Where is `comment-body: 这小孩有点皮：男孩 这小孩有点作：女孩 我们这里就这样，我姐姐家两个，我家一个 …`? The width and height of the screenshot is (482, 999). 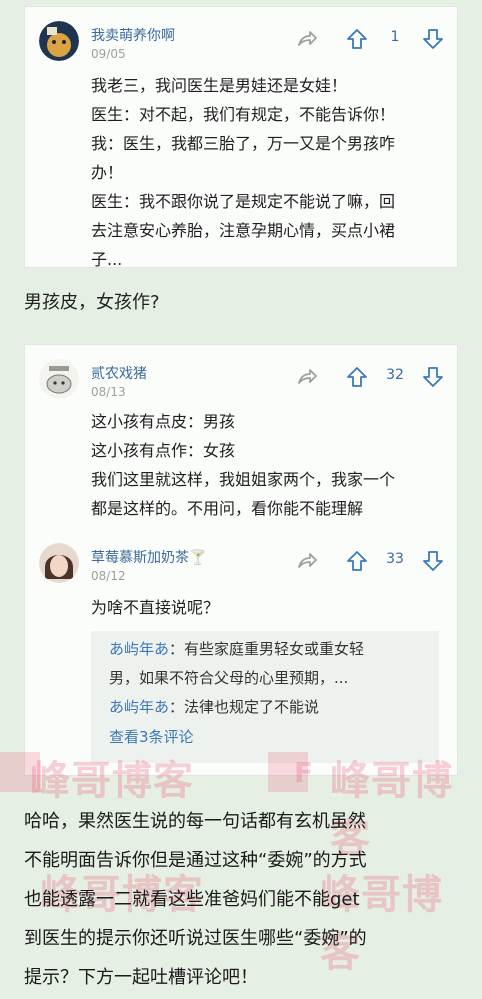
comment-body: 这小孩有点皮：男孩 这小孩有点作：女孩 我们这里就这样，我姐姐家两个，我家一个 … is located at coordinates (268, 465).